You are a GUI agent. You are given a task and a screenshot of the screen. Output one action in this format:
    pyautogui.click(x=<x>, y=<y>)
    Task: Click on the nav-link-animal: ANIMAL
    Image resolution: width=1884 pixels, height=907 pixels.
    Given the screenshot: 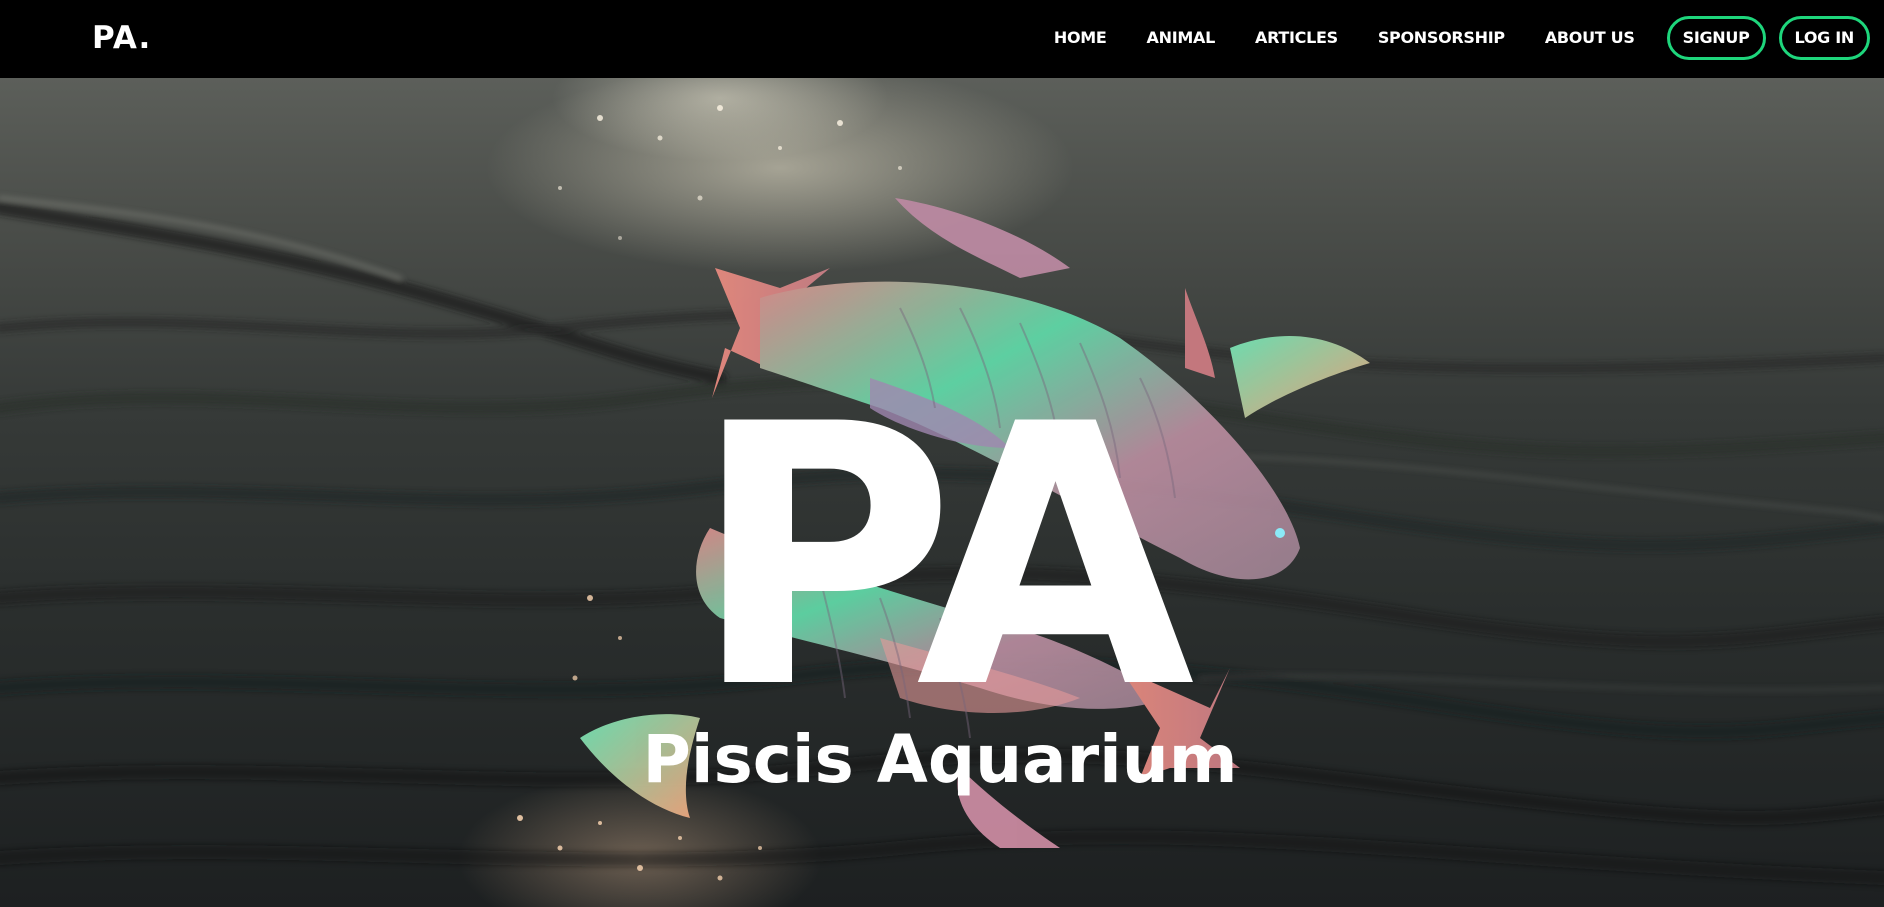 What is the action you would take?
    pyautogui.click(x=1181, y=38)
    